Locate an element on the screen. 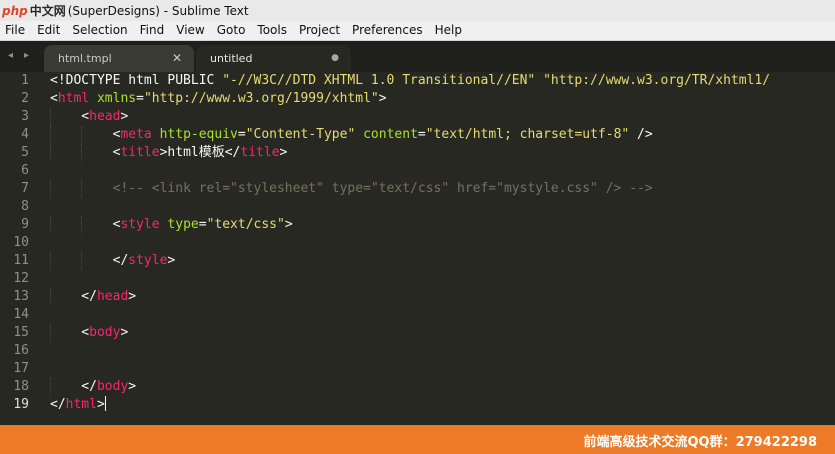  code-token: "-//W3C//DTD XHTML 1.0 Transitional//EN" is located at coordinates (379, 80).